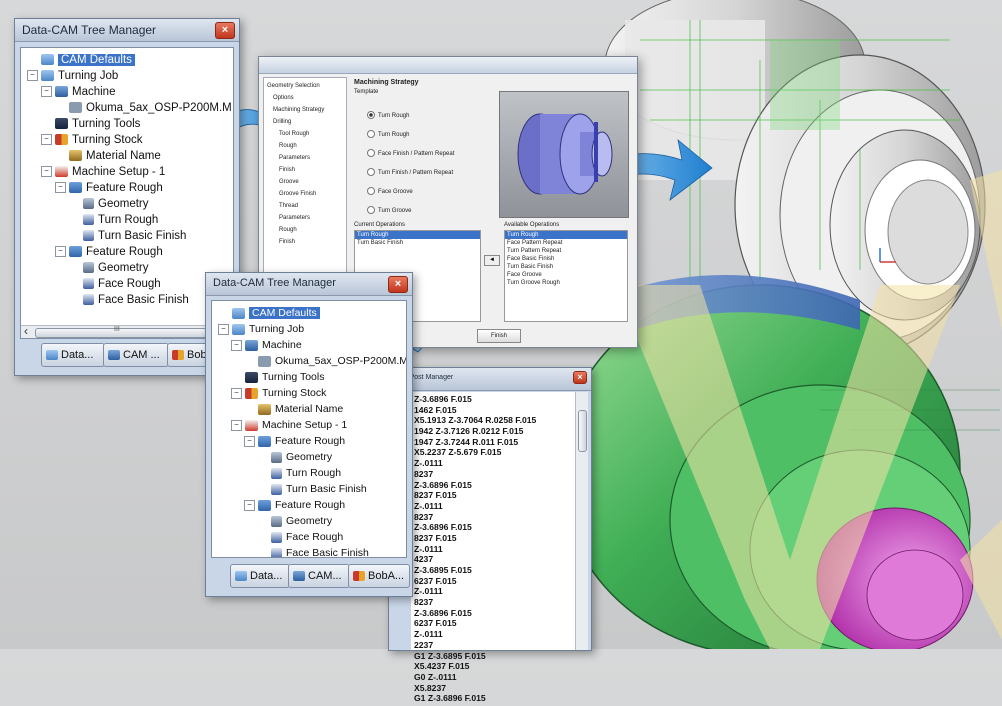  I want to click on wizard-step: Machining Strategy, so click(305, 110).